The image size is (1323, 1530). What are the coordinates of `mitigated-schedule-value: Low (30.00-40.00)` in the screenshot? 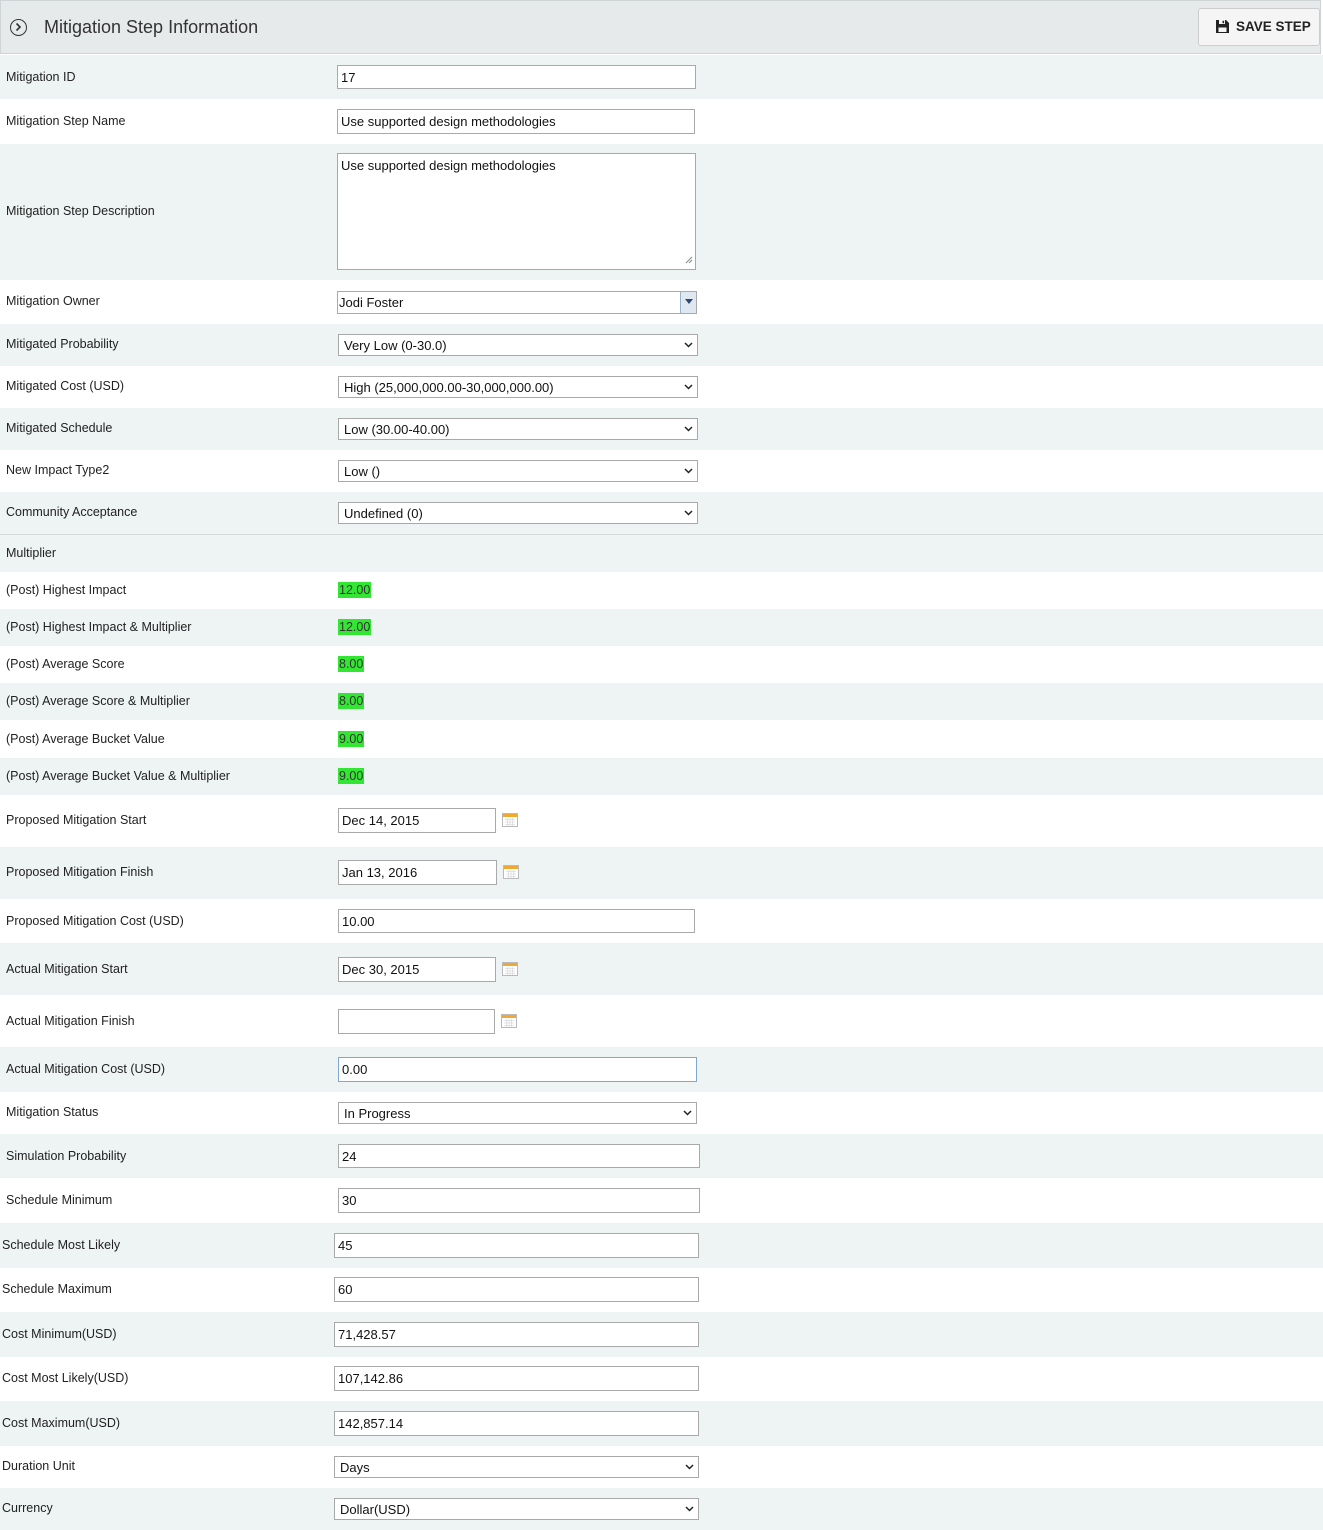 It's located at (397, 429).